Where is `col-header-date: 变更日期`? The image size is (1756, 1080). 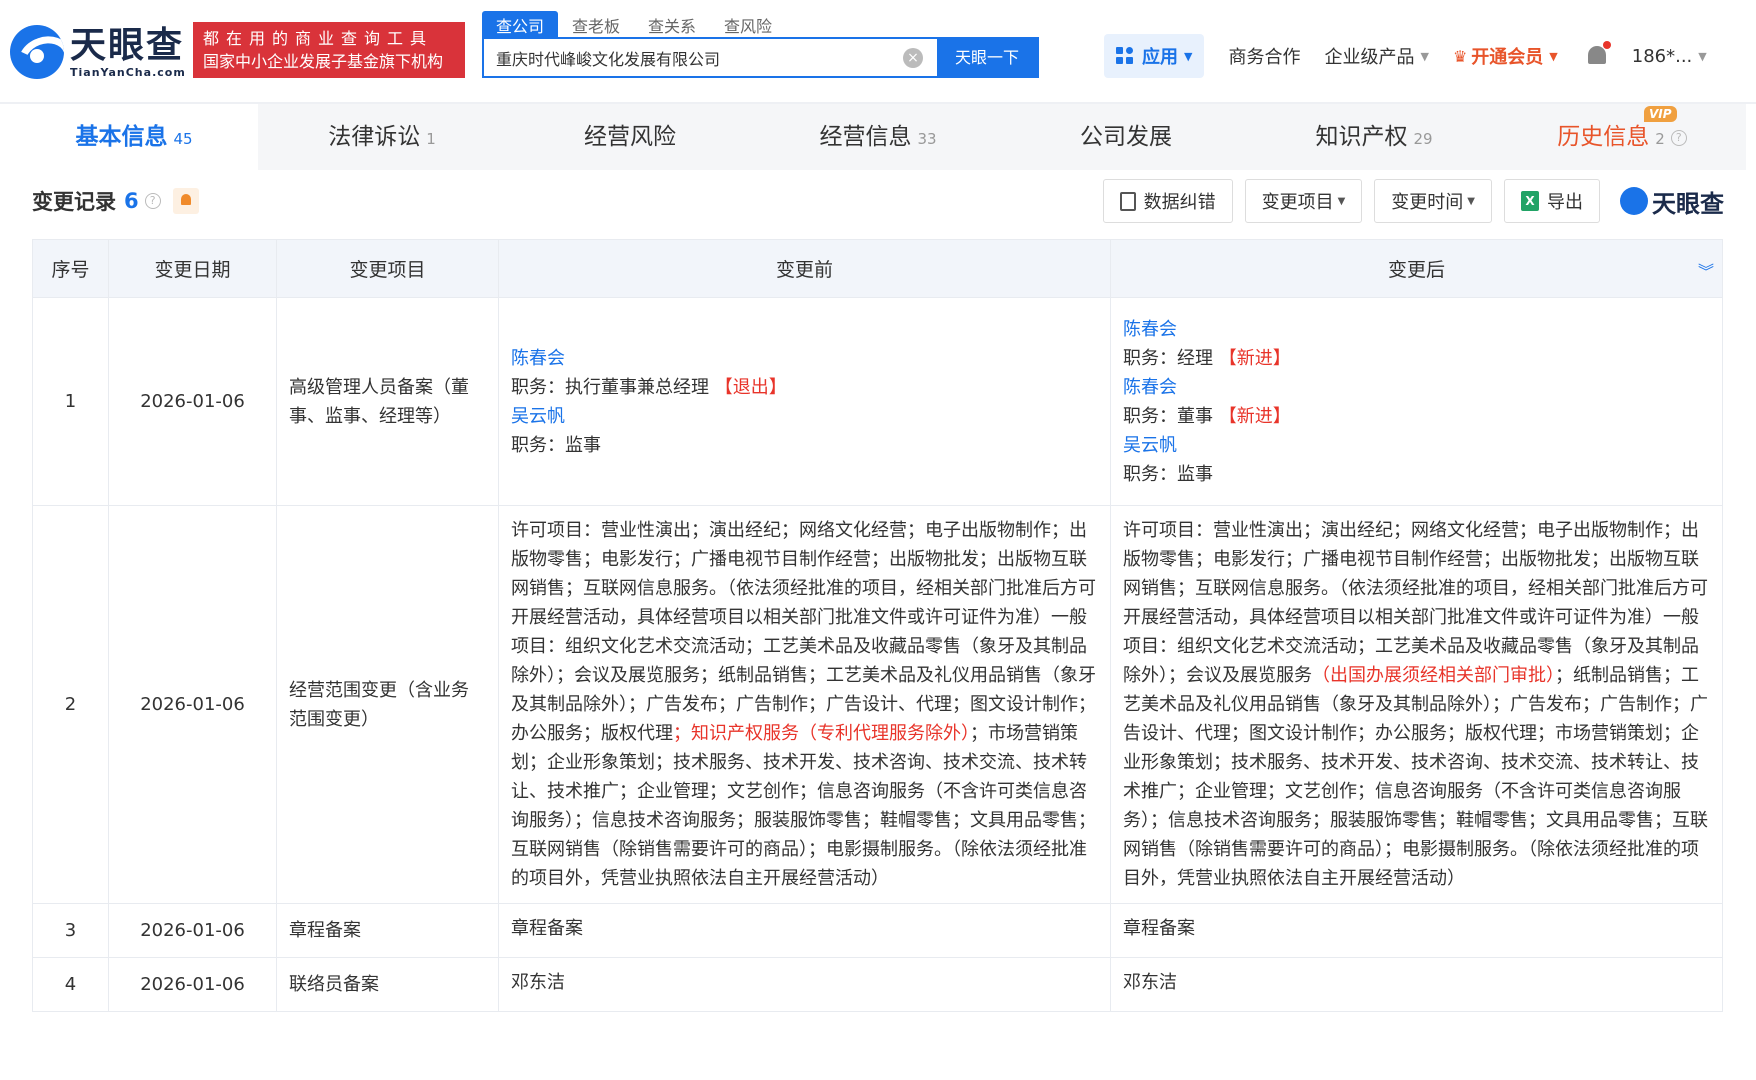
col-header-date: 变更日期 is located at coordinates (192, 268).